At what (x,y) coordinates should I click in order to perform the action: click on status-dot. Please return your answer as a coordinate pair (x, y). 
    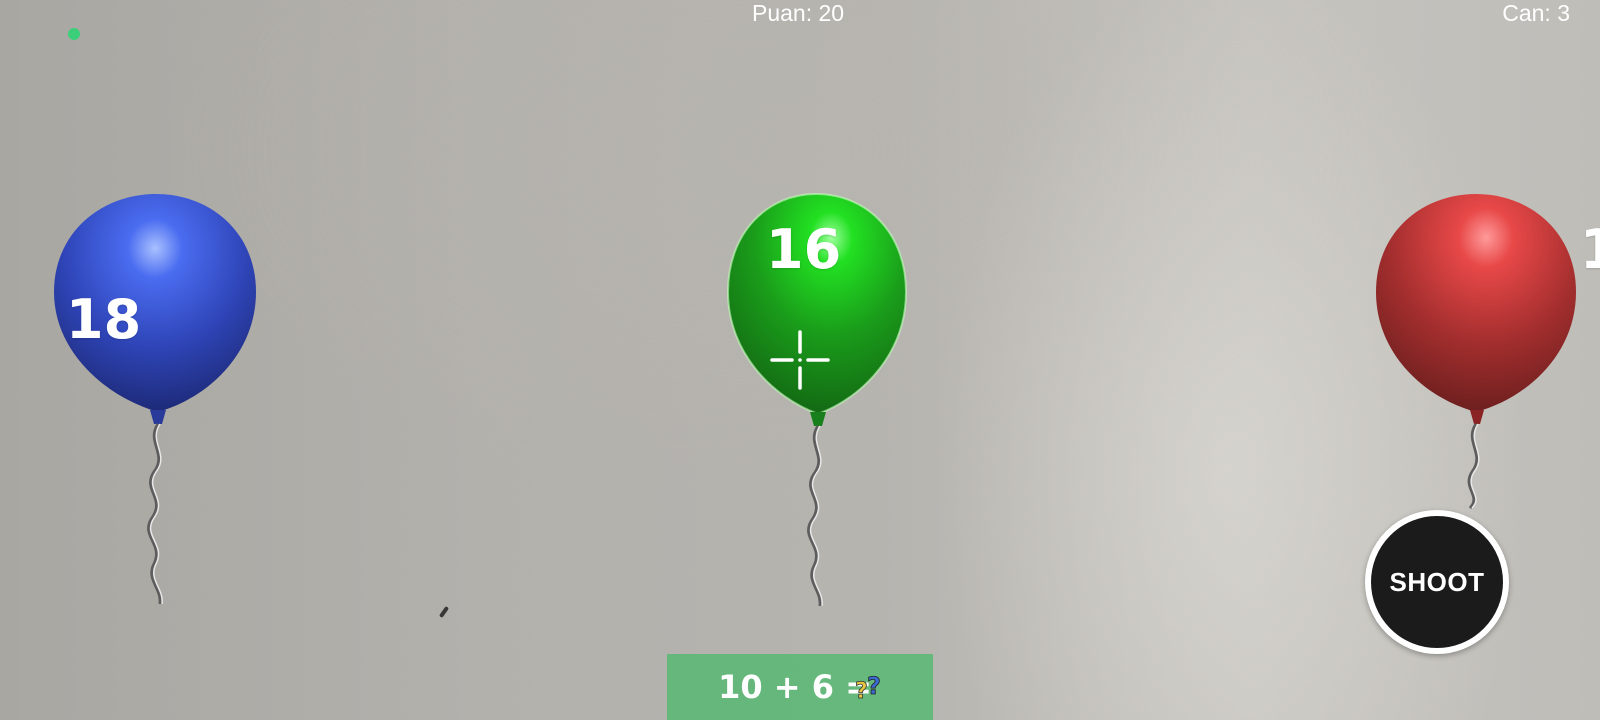
    Looking at the image, I should click on (74, 34).